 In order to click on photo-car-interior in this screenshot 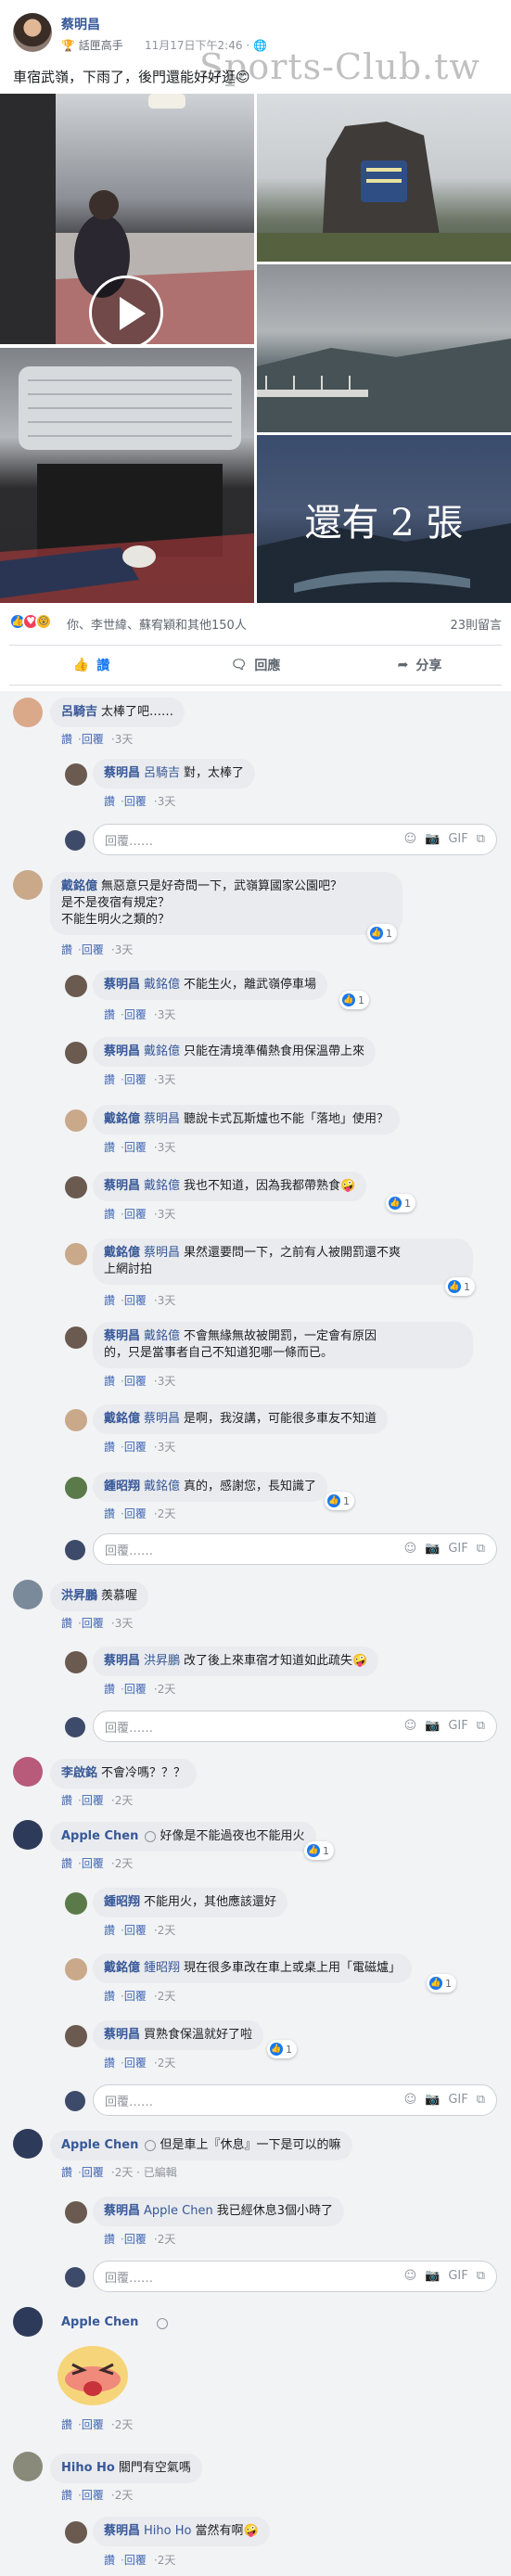, I will do `click(127, 475)`.